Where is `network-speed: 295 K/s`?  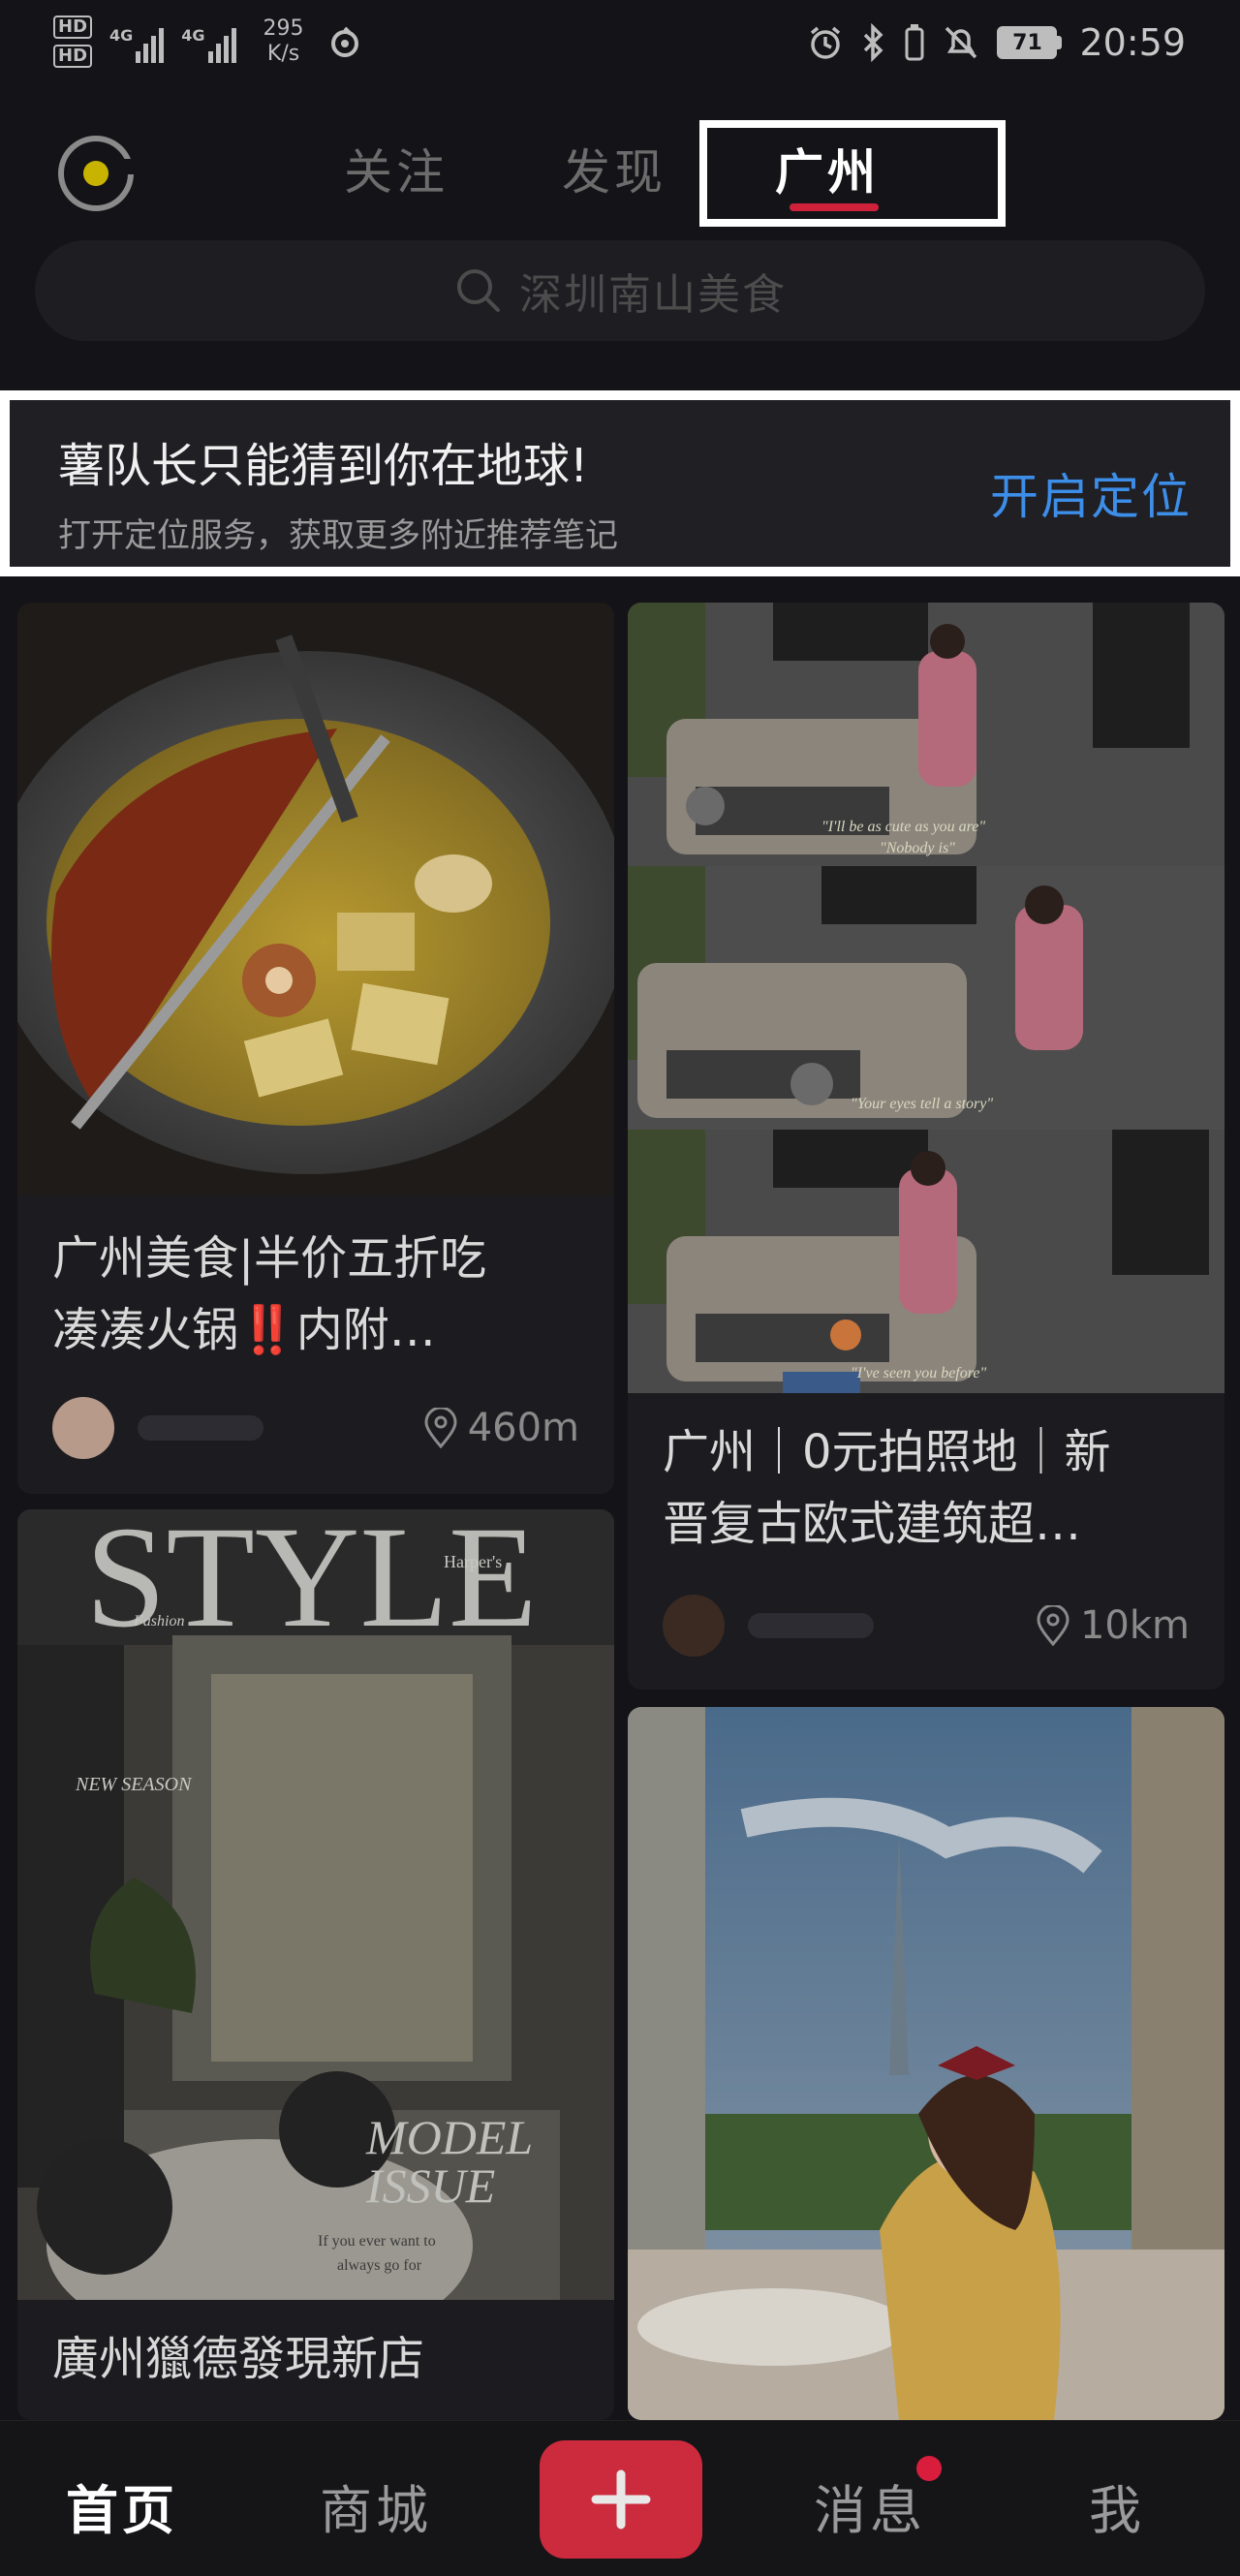 network-speed: 295 K/s is located at coordinates (283, 41).